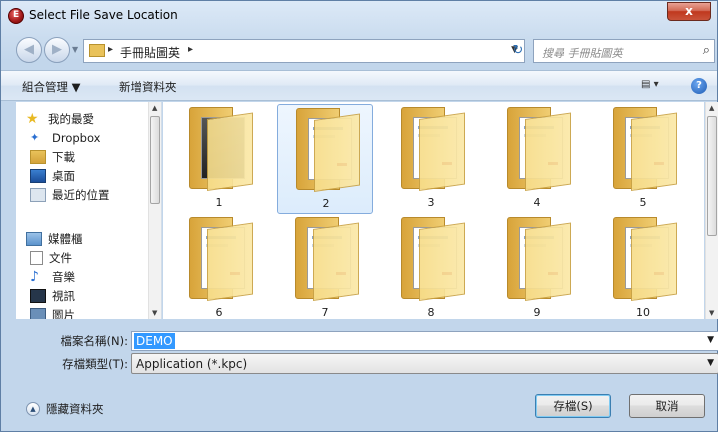 The width and height of the screenshot is (718, 432). What do you see at coordinates (424, 363) in the screenshot?
I see `filetype-select: Application (*.kpc) ▼` at bounding box center [424, 363].